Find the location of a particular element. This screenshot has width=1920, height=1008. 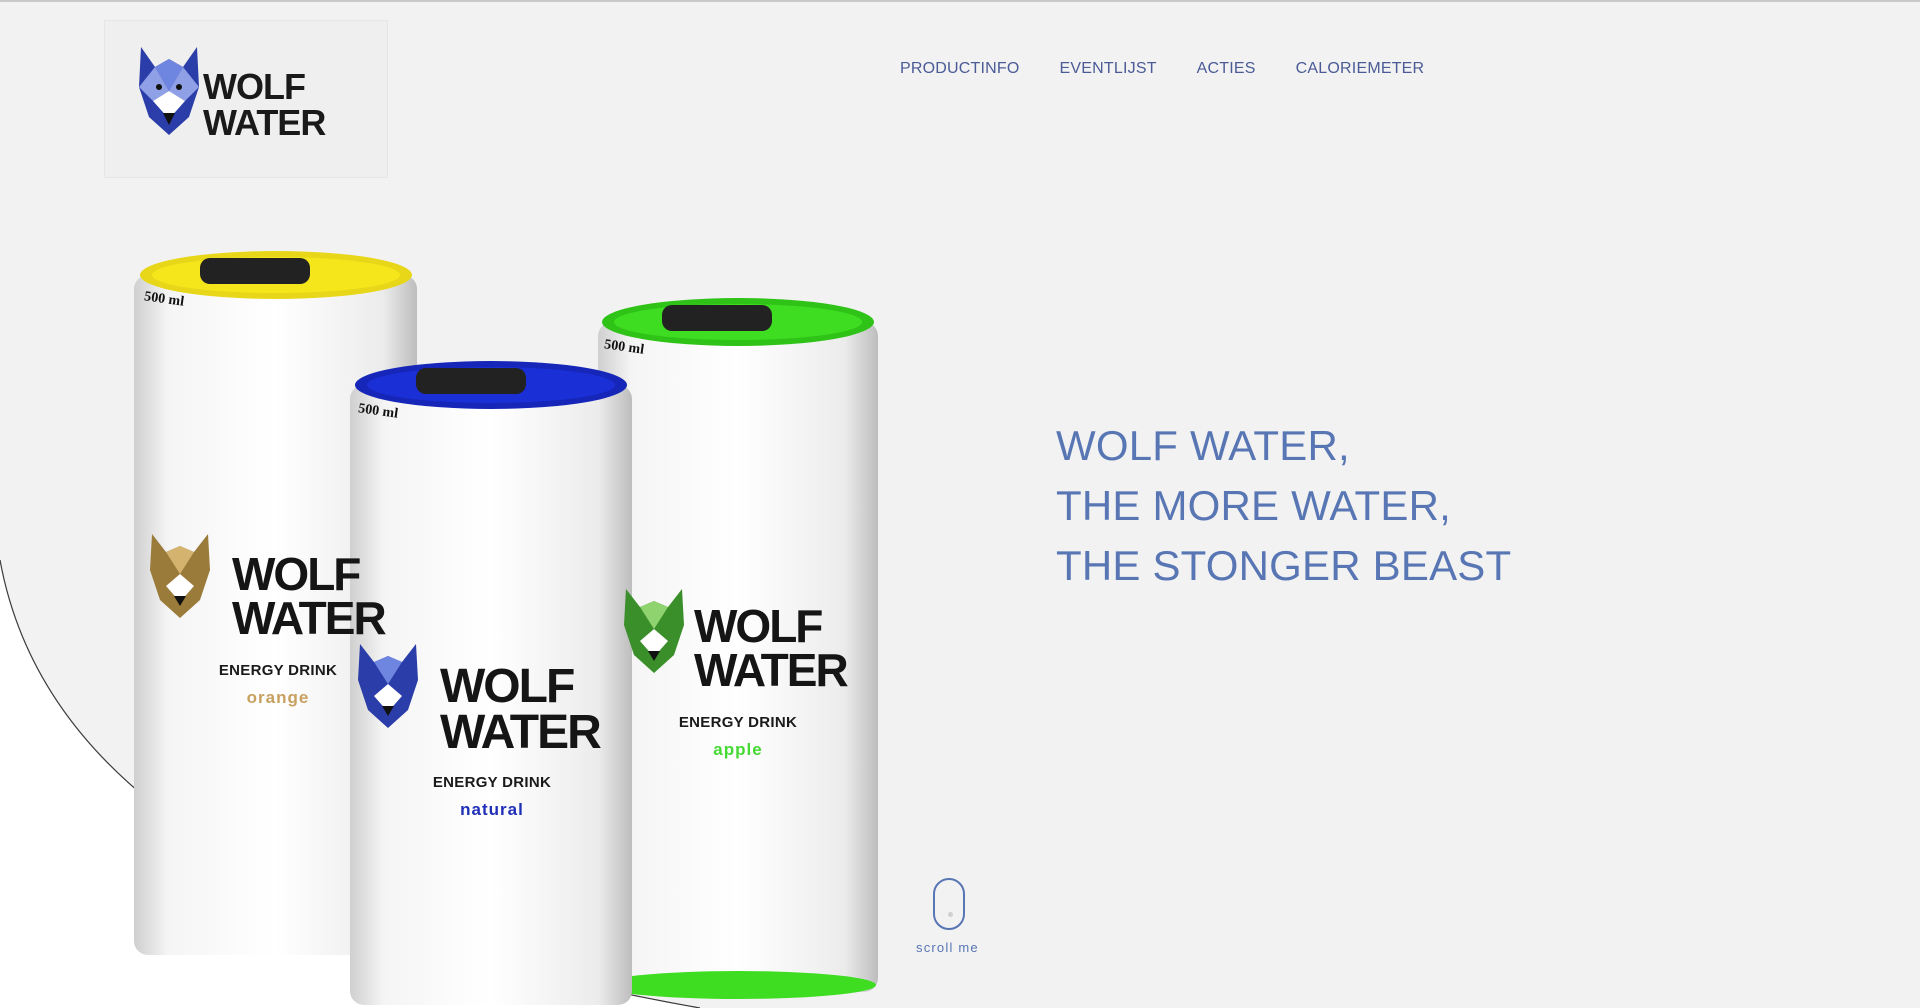

can-orange-brand-line2: WATER is located at coordinates (309, 618).